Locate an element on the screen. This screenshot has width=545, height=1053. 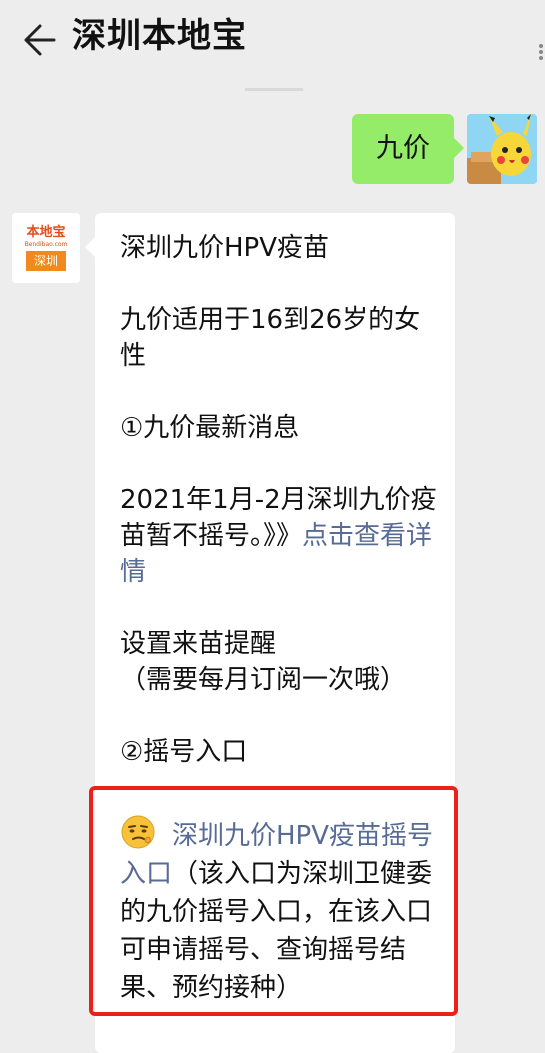
reminder-note: （需要每月订阅一次哦） is located at coordinates (263, 680).